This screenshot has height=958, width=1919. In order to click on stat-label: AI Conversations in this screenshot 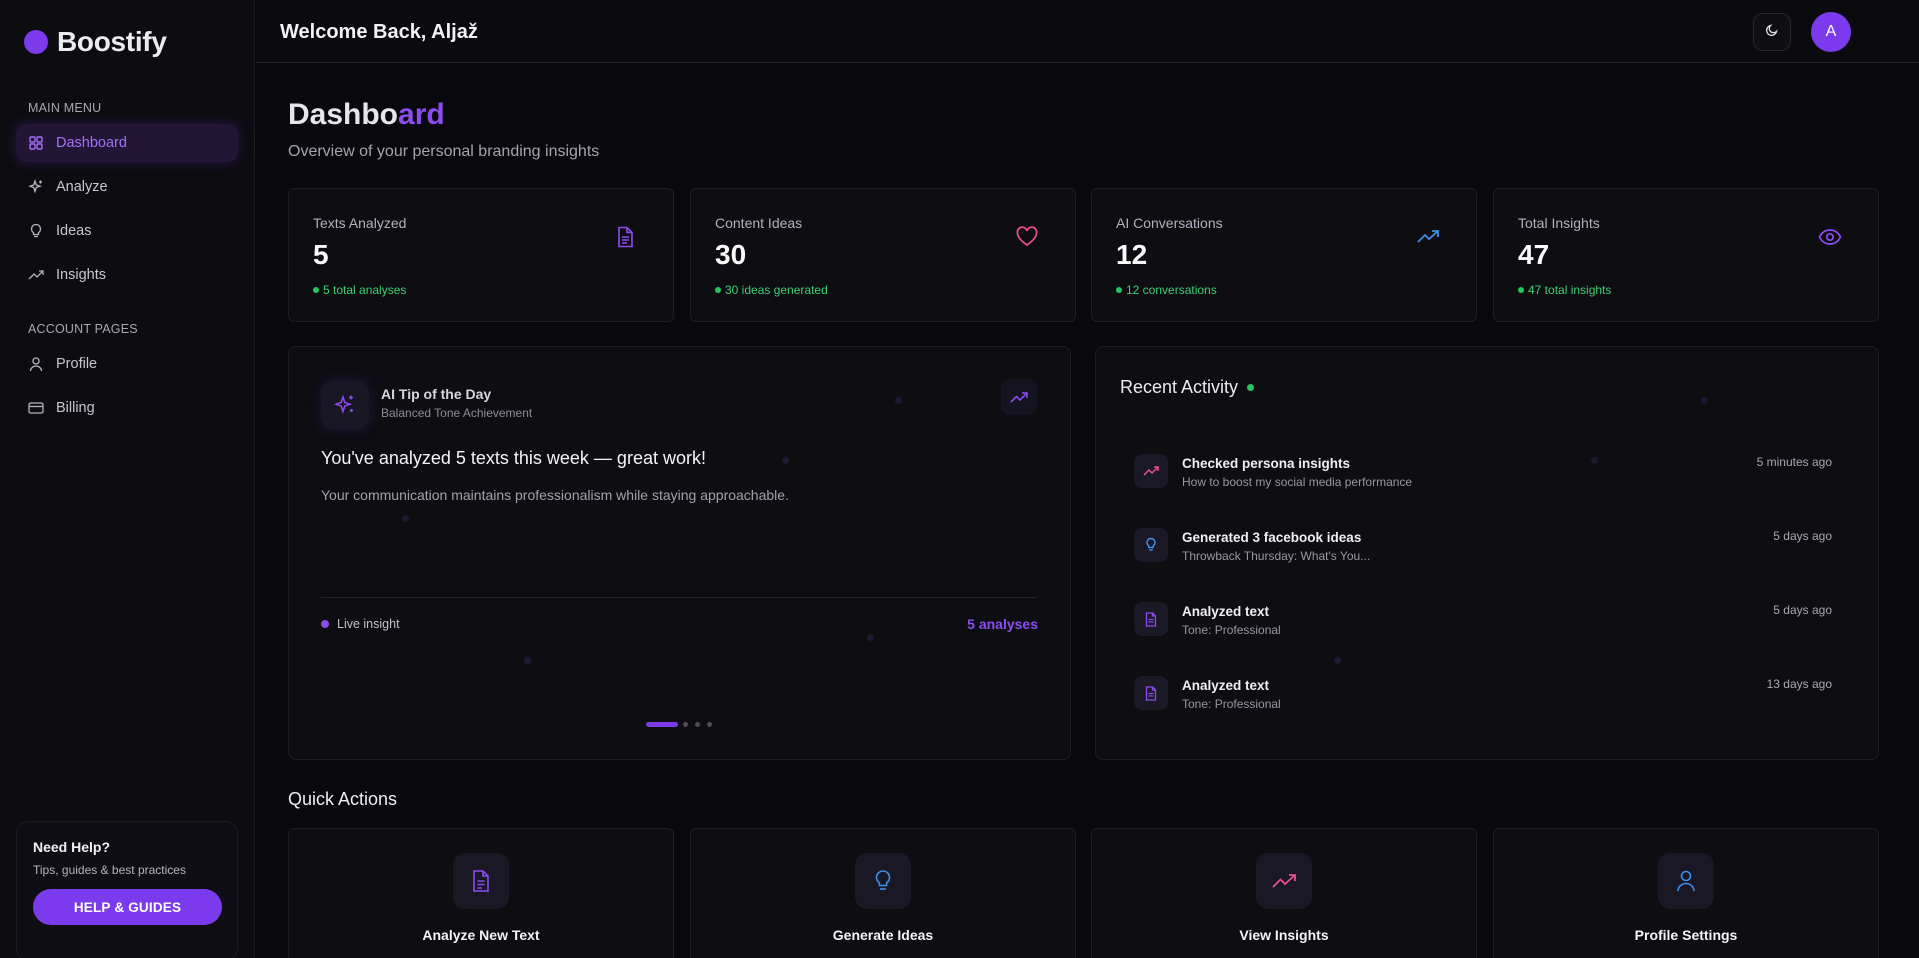, I will do `click(1169, 223)`.